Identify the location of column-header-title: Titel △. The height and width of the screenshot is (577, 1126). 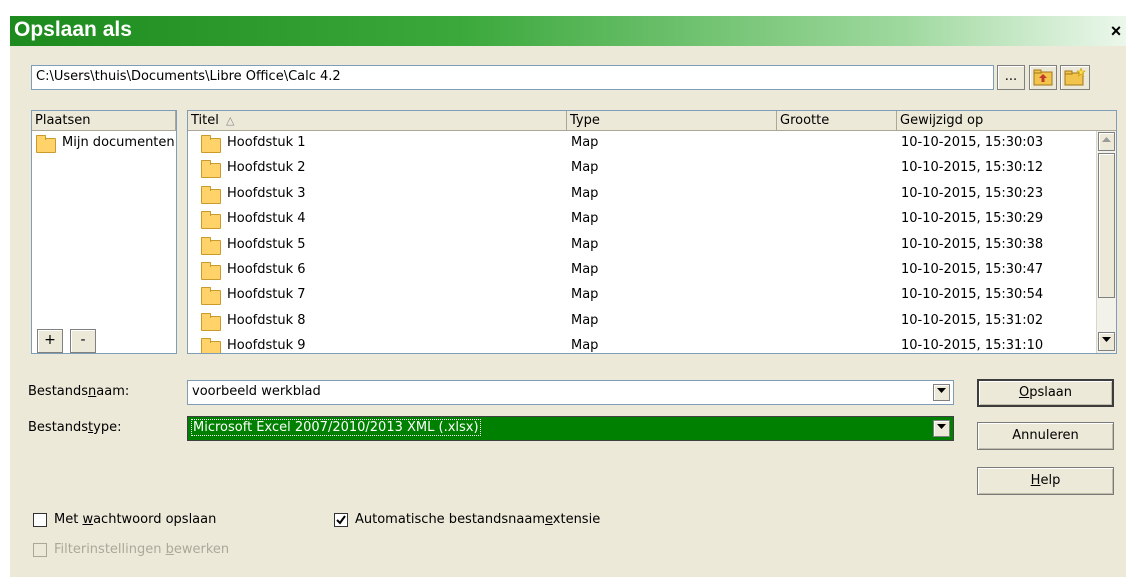
(377, 121).